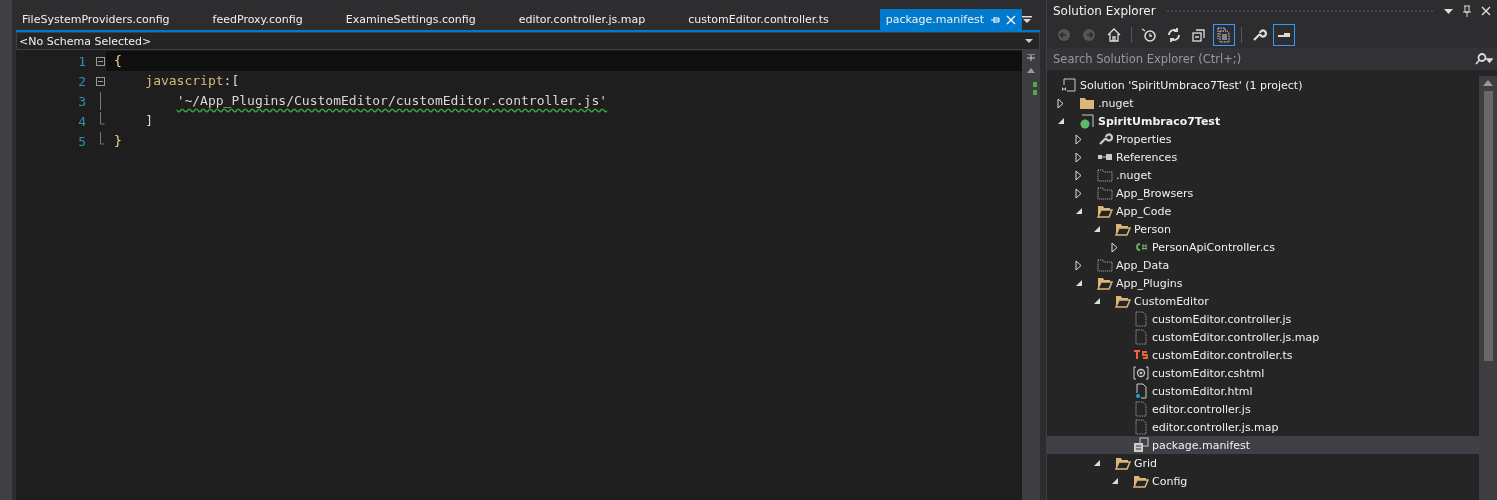 This screenshot has height=500, width=1497. I want to click on tree-item: editor.controller.js.map, so click(1263, 427).